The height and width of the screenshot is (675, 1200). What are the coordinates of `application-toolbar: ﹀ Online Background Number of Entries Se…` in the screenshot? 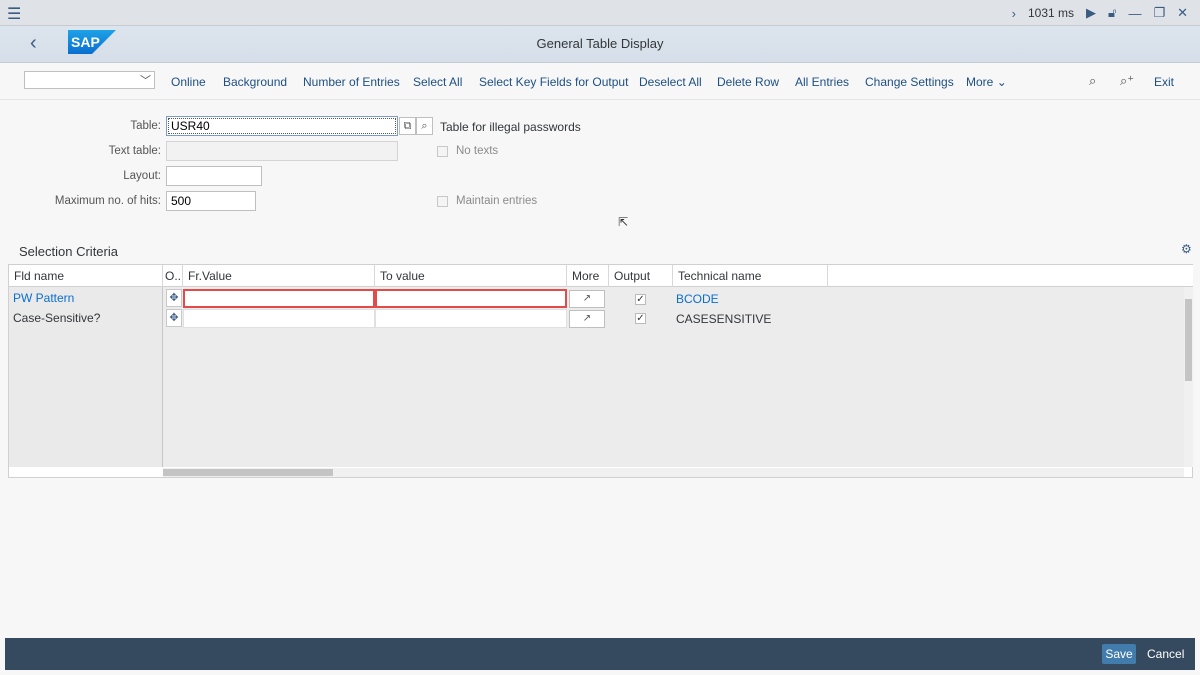 It's located at (600, 81).